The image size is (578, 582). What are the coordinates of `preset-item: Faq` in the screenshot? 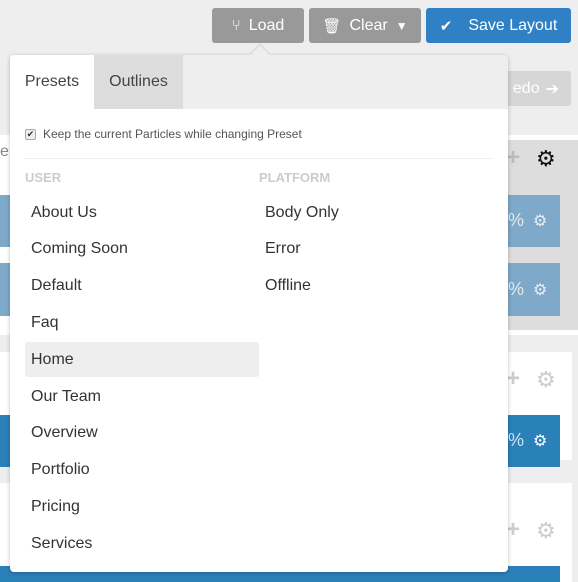 It's located at (142, 322).